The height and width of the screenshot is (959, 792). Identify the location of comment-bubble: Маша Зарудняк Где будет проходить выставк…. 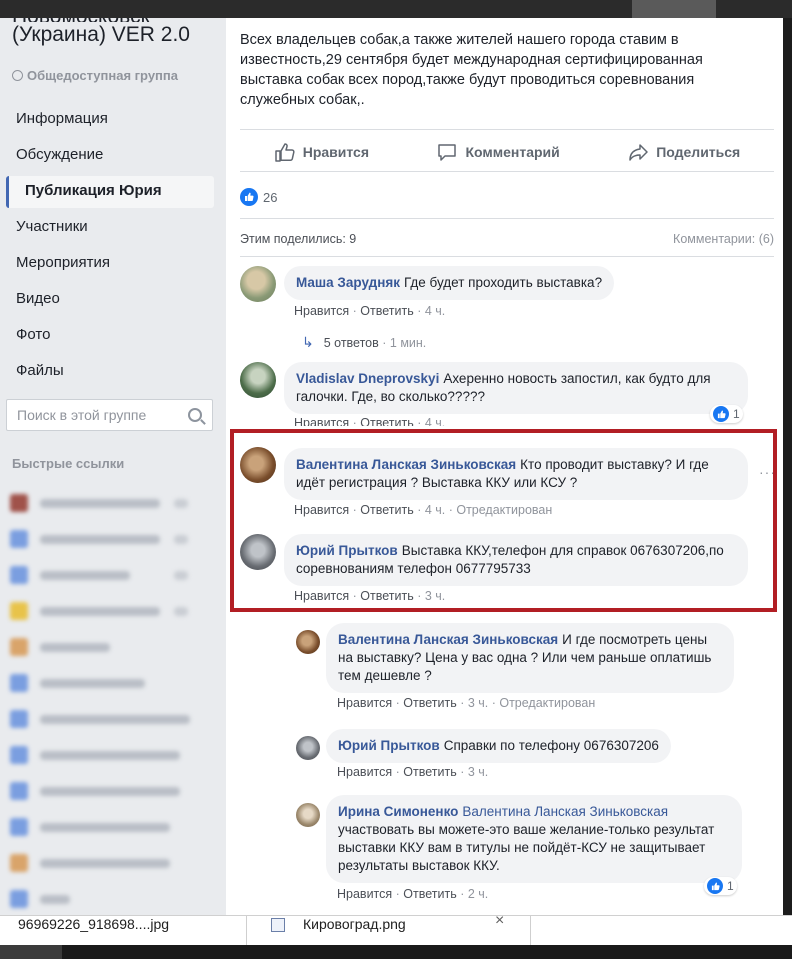
(449, 283).